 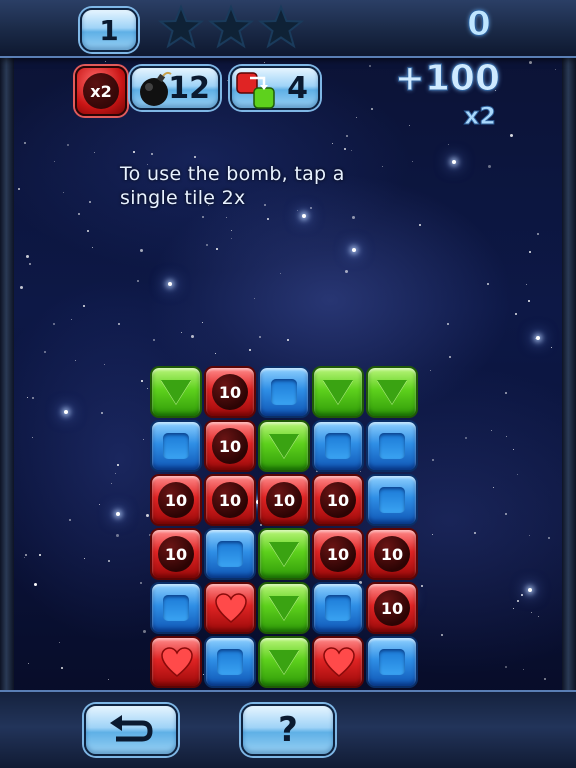 What do you see at coordinates (109, 30) in the screenshot?
I see `level-indicator: 1` at bounding box center [109, 30].